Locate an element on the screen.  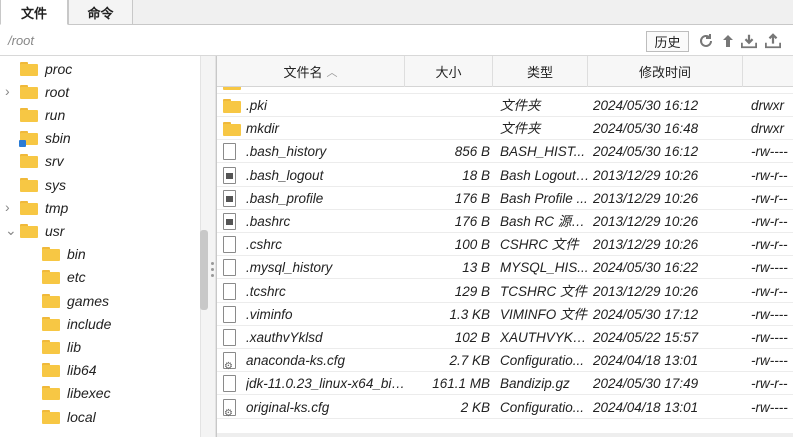
horizontal-scrollbar is located at coordinates (505, 435).